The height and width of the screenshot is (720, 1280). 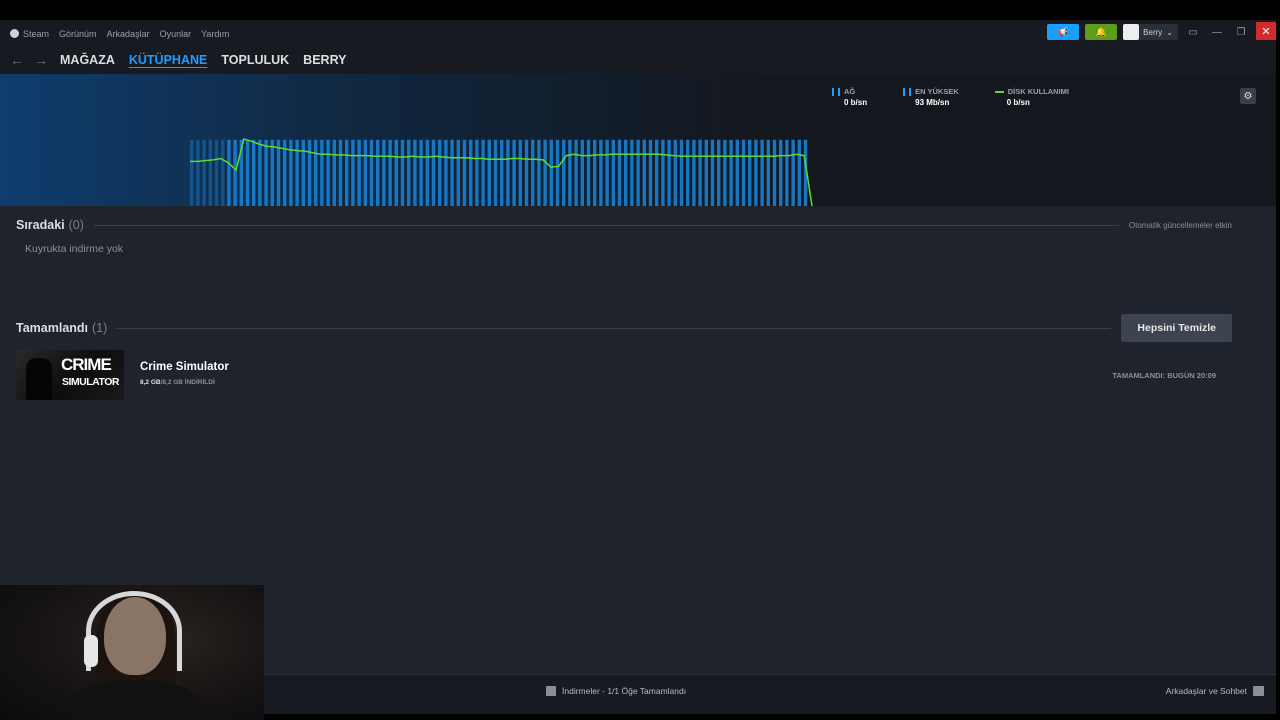 I want to click on steam-logo-icon, so click(x=14, y=33).